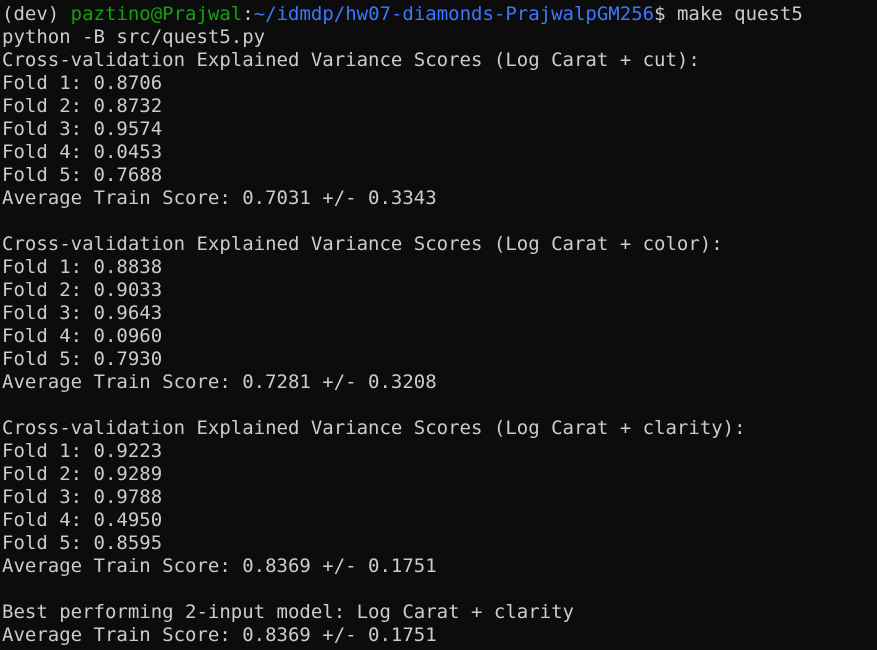  I want to click on cut-fold-5: Fold 5: 0.7688, so click(82, 175).